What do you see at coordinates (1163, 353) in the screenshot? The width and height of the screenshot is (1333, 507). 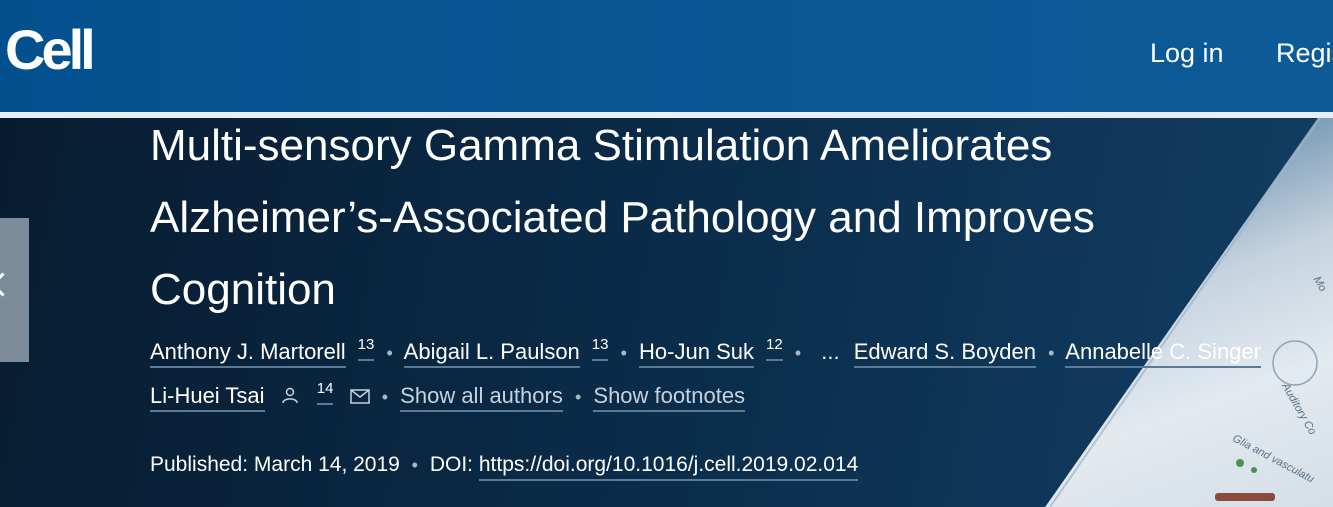 I see `author-link: Annabelle C. Singer` at bounding box center [1163, 353].